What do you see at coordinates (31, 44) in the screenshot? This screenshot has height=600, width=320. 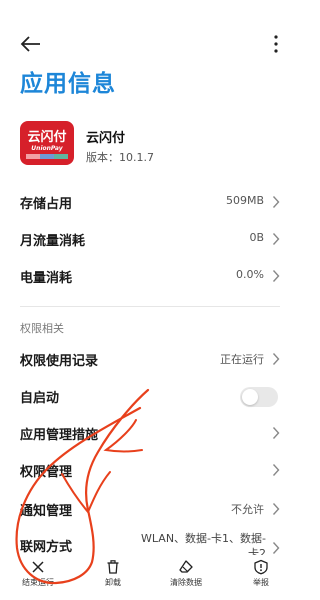 I see `back-arrow-icon` at bounding box center [31, 44].